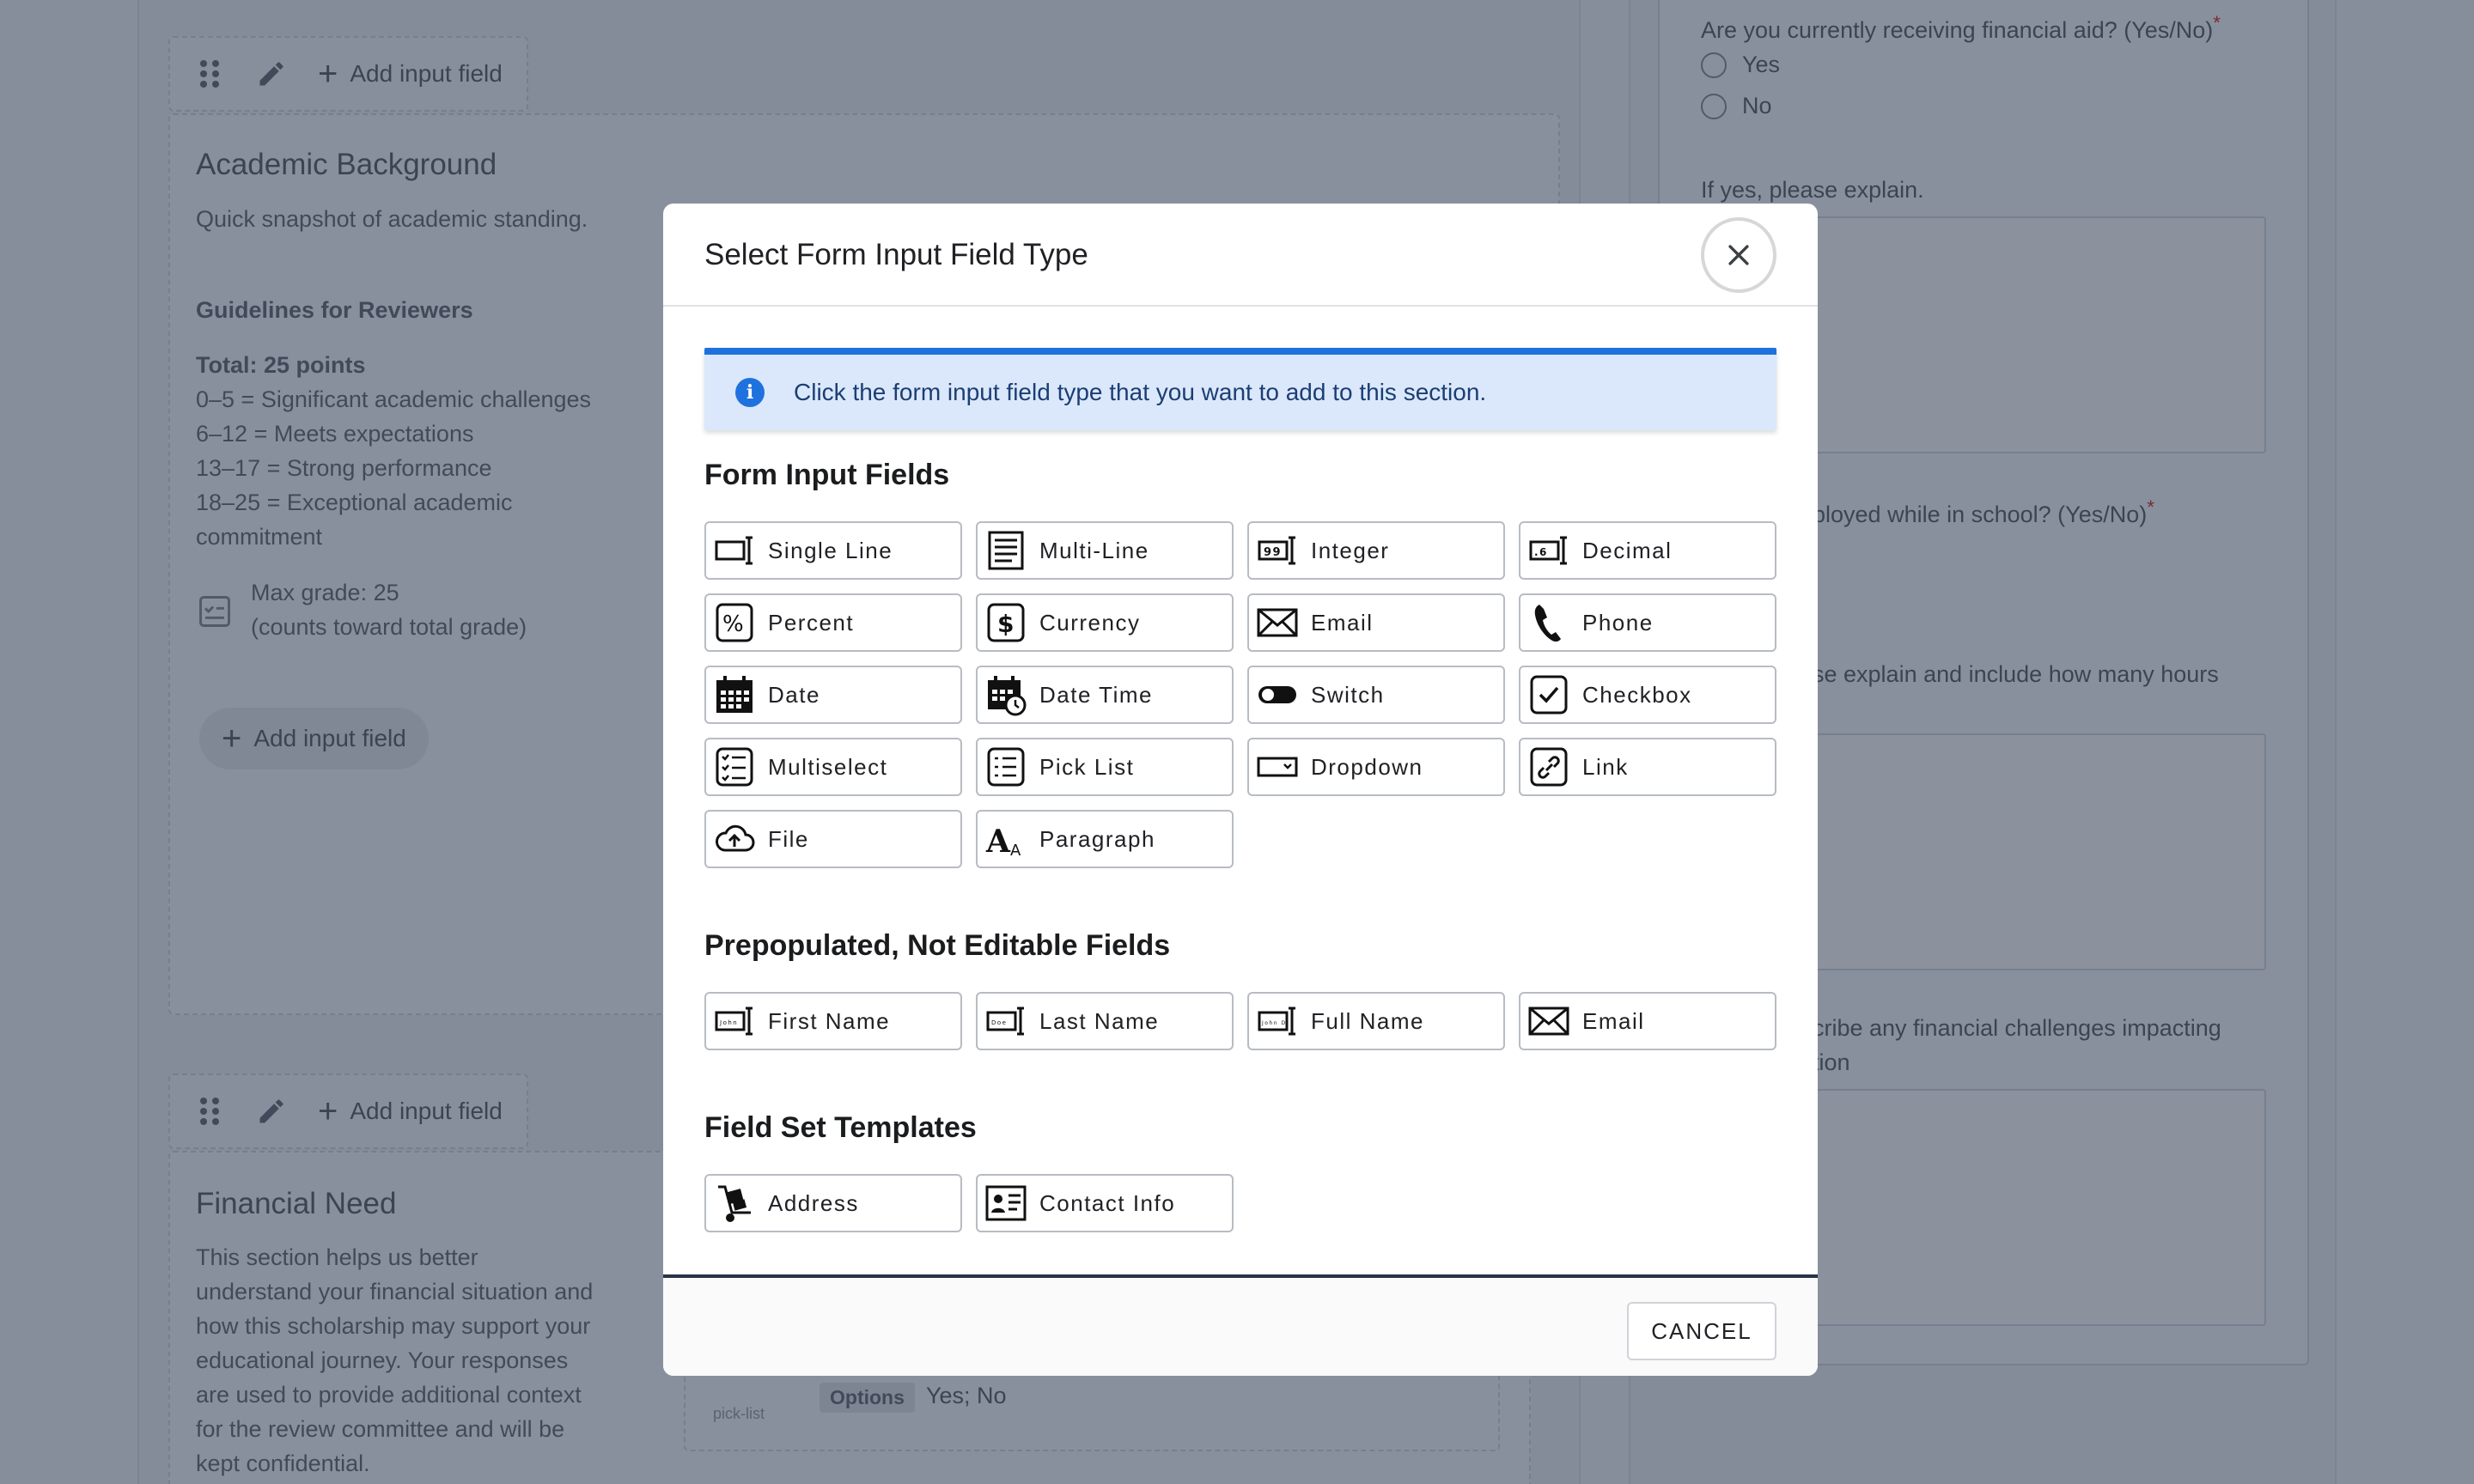  Describe the element at coordinates (833, 695) in the screenshot. I see `field-type-date: Date` at that location.